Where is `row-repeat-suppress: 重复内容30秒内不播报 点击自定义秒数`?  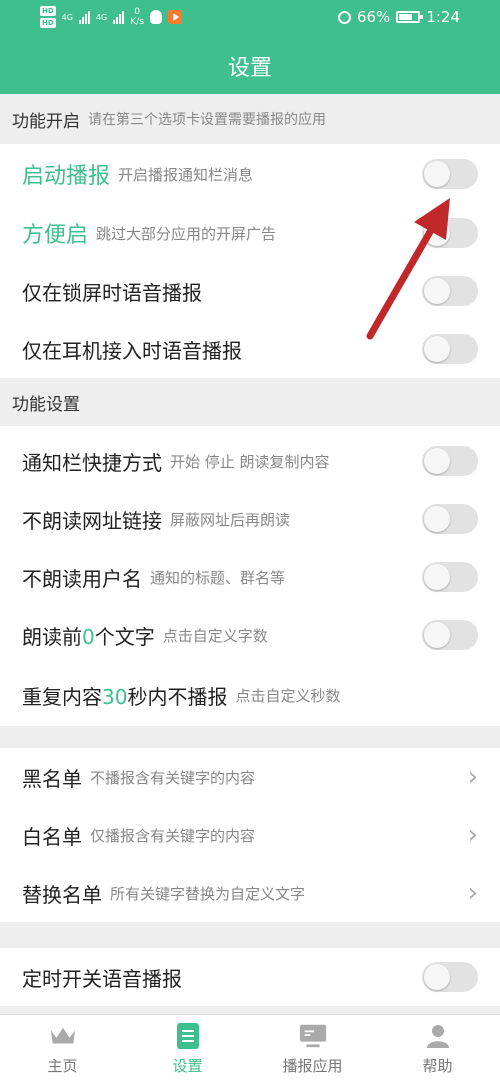 row-repeat-suppress: 重复内容30秒内不播报 点击自定义秒数 is located at coordinates (250, 695).